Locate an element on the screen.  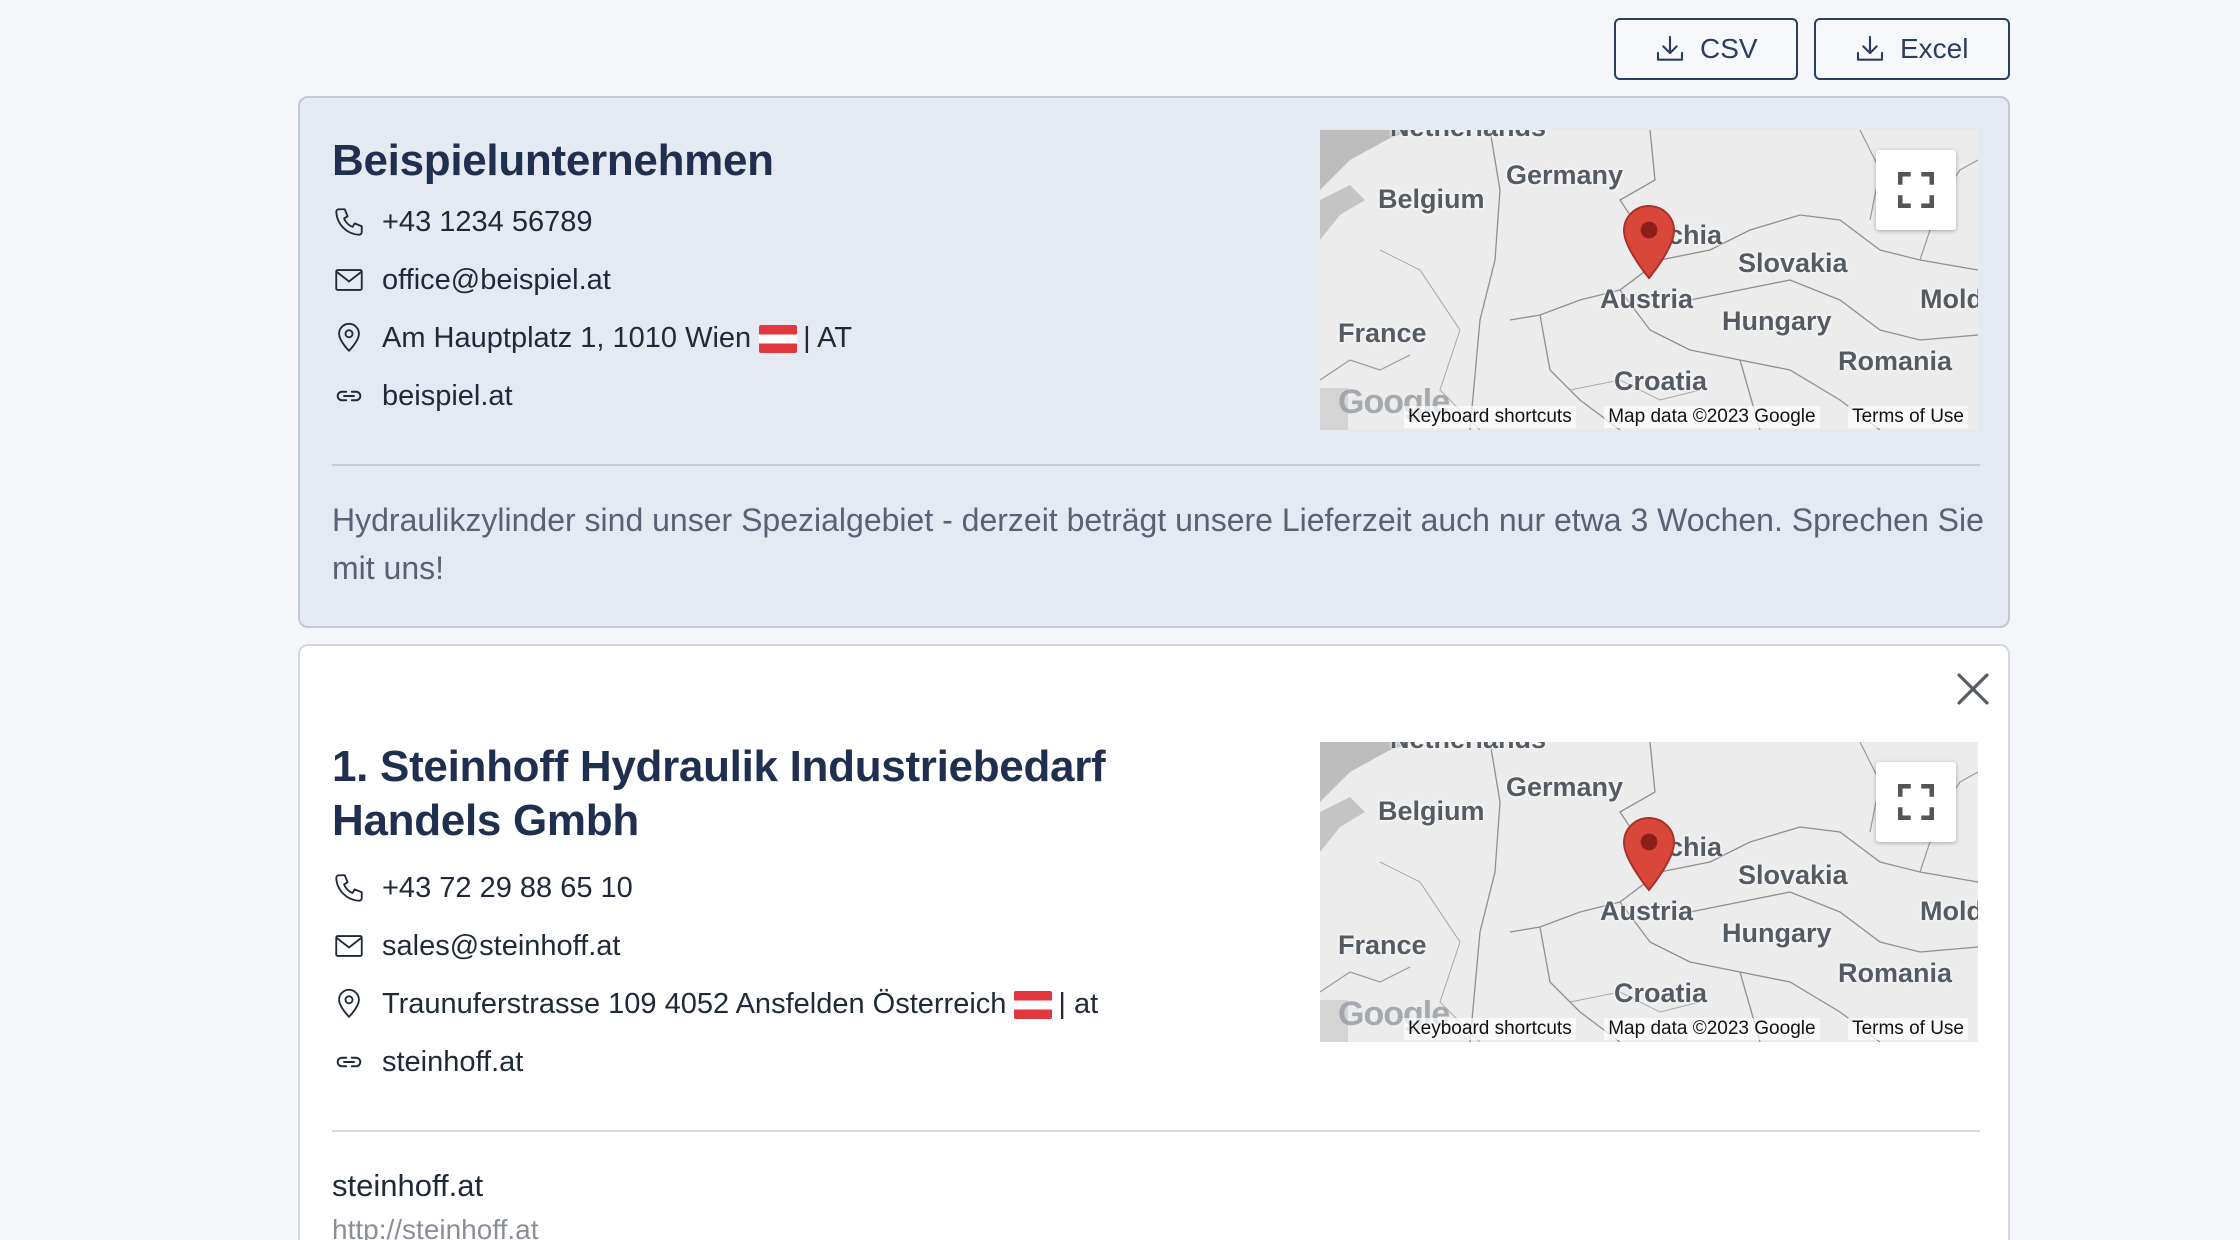
email-row: office@beispiel.at is located at coordinates (471, 280).